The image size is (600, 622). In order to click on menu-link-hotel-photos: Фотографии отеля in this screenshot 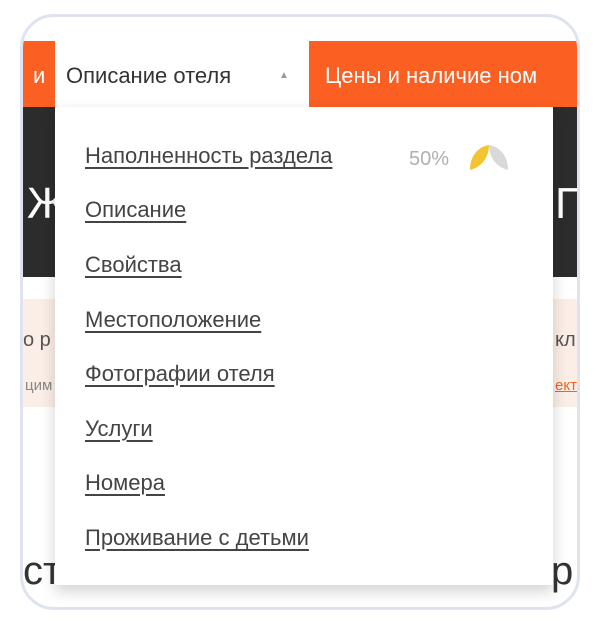, I will do `click(180, 373)`.